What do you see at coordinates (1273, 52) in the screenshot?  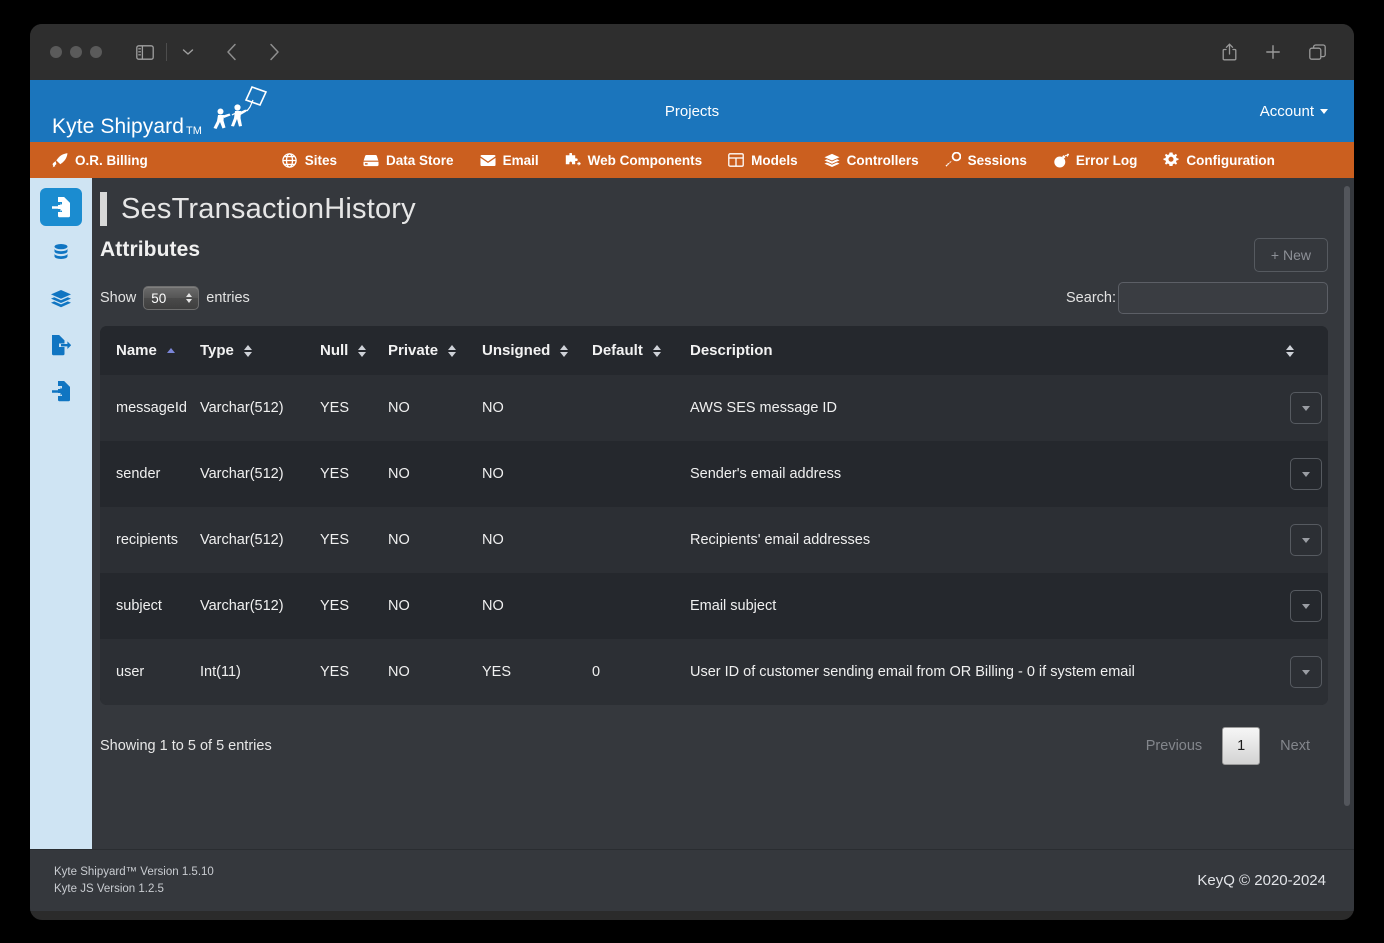 I see `new-tab-icon` at bounding box center [1273, 52].